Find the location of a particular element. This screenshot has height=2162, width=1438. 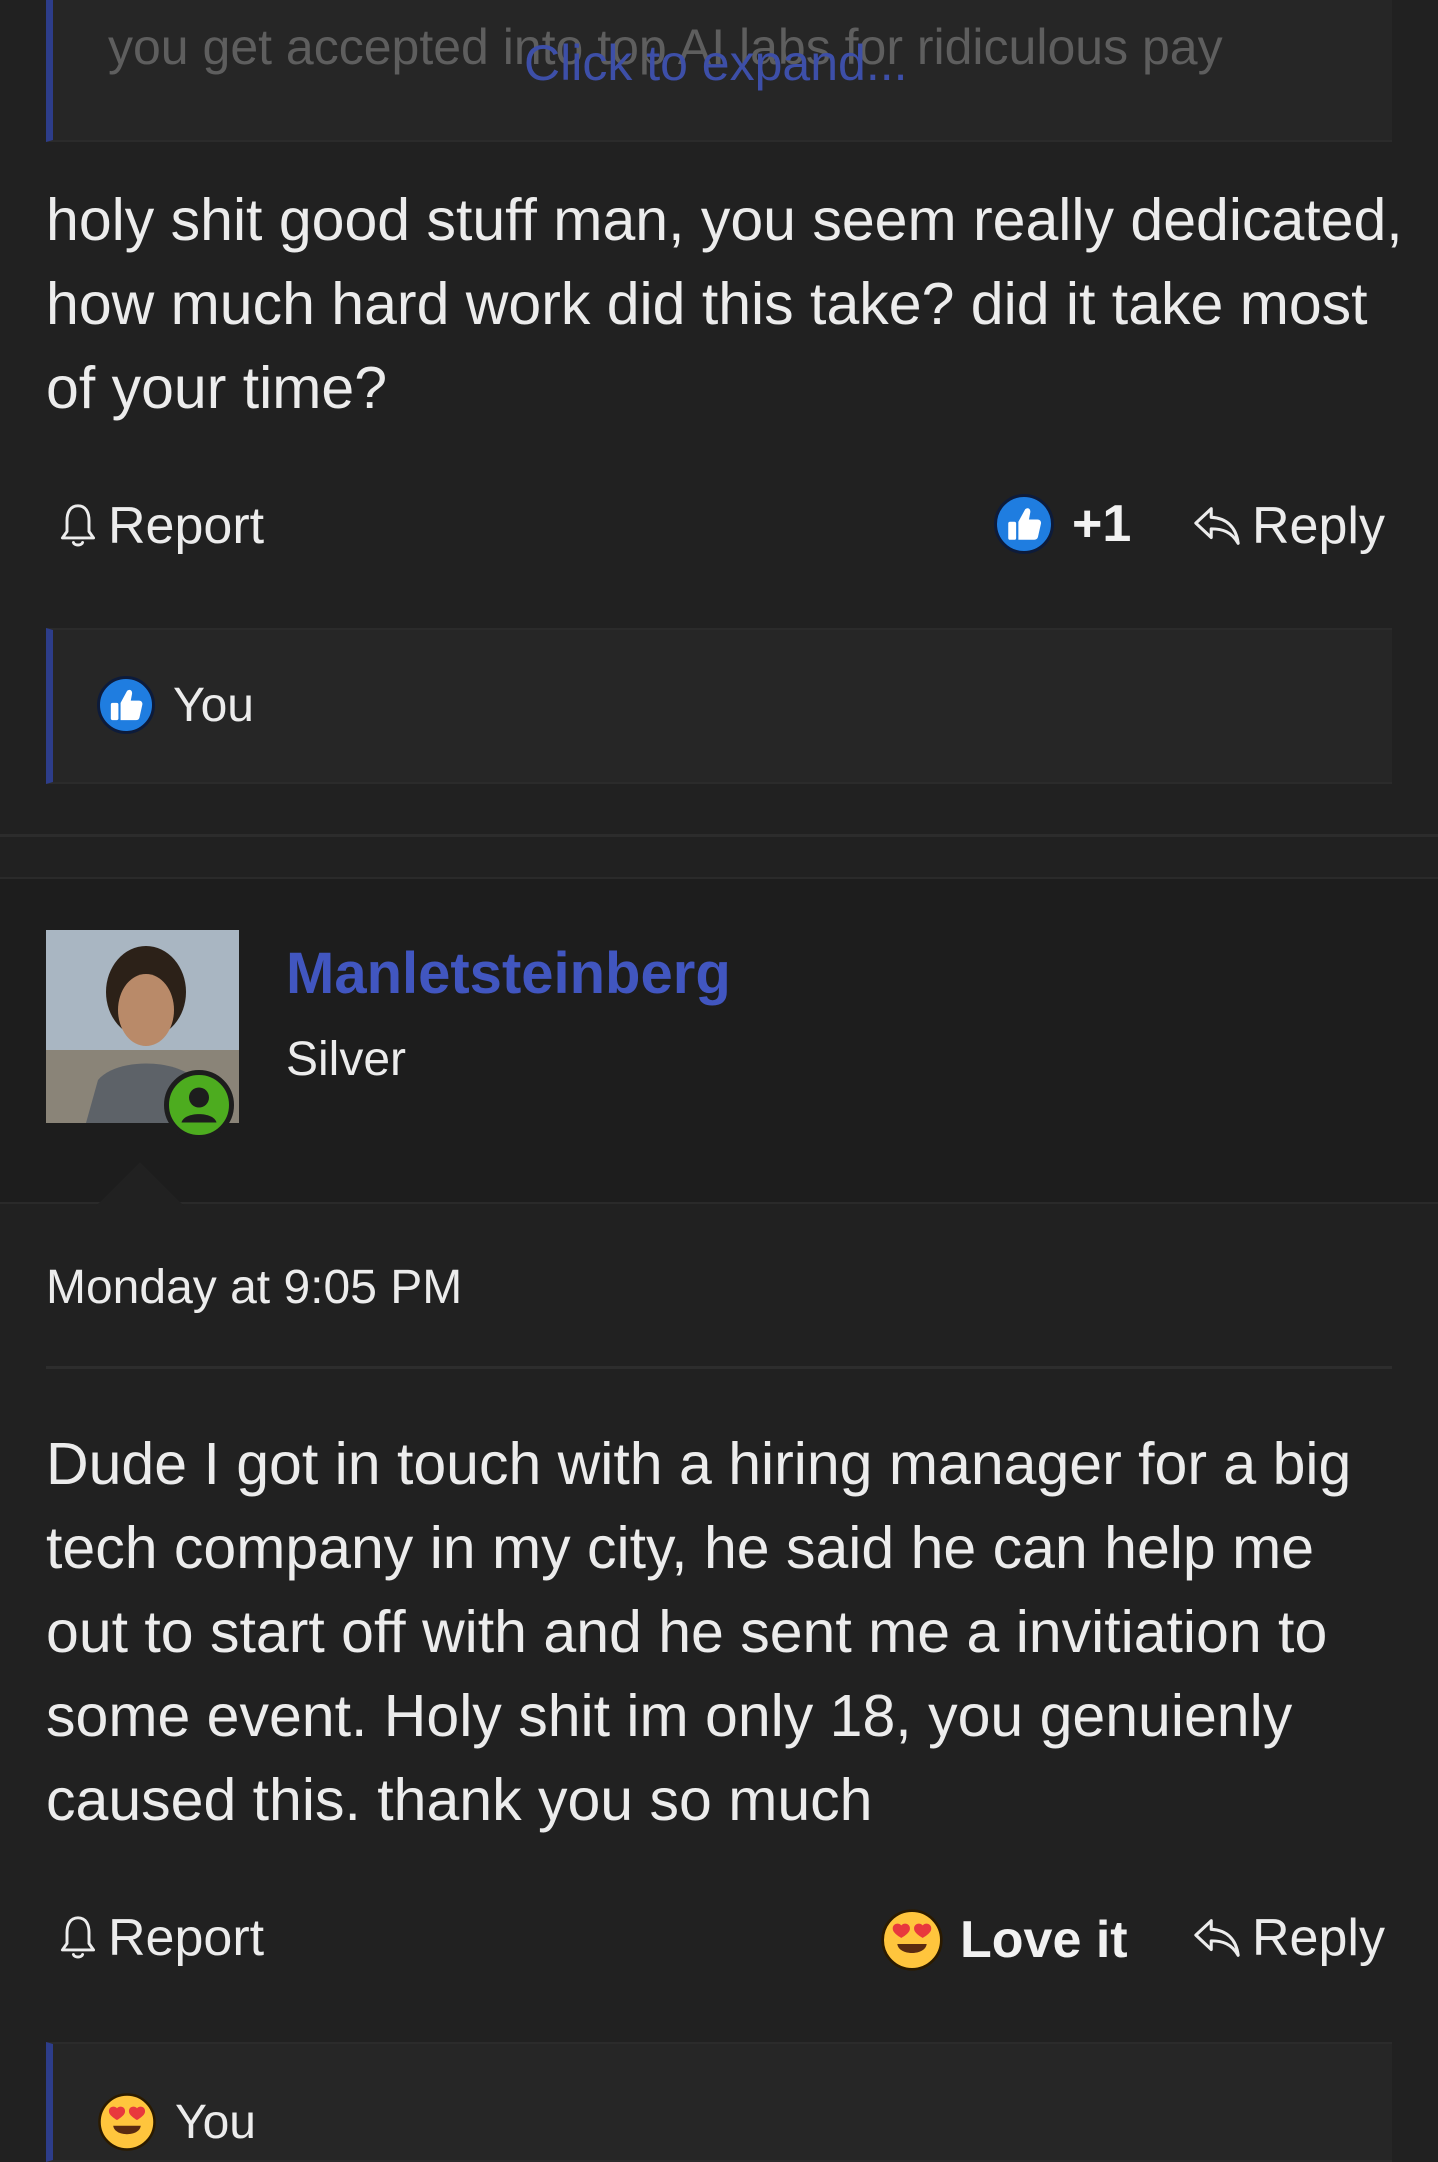

header-pointer is located at coordinates (140, 1184).